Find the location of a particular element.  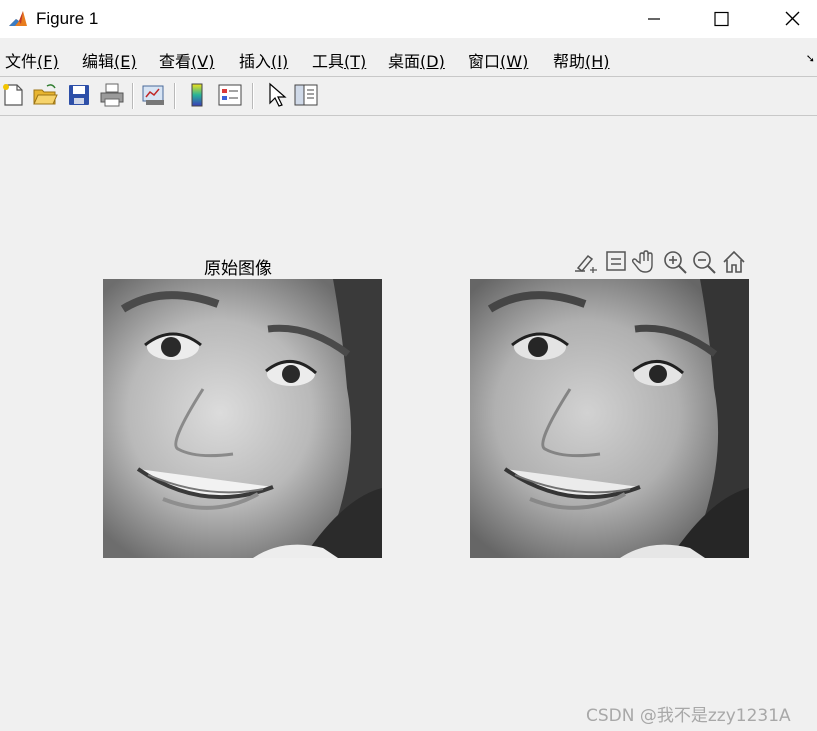

restore-view-home-icon is located at coordinates (734, 262).